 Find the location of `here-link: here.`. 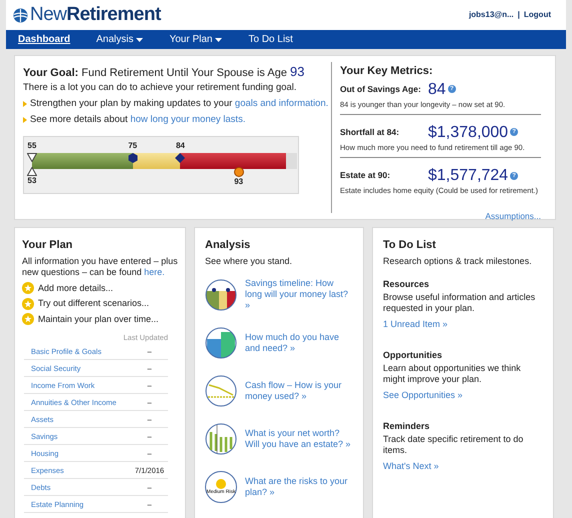

here-link: here. is located at coordinates (154, 271).